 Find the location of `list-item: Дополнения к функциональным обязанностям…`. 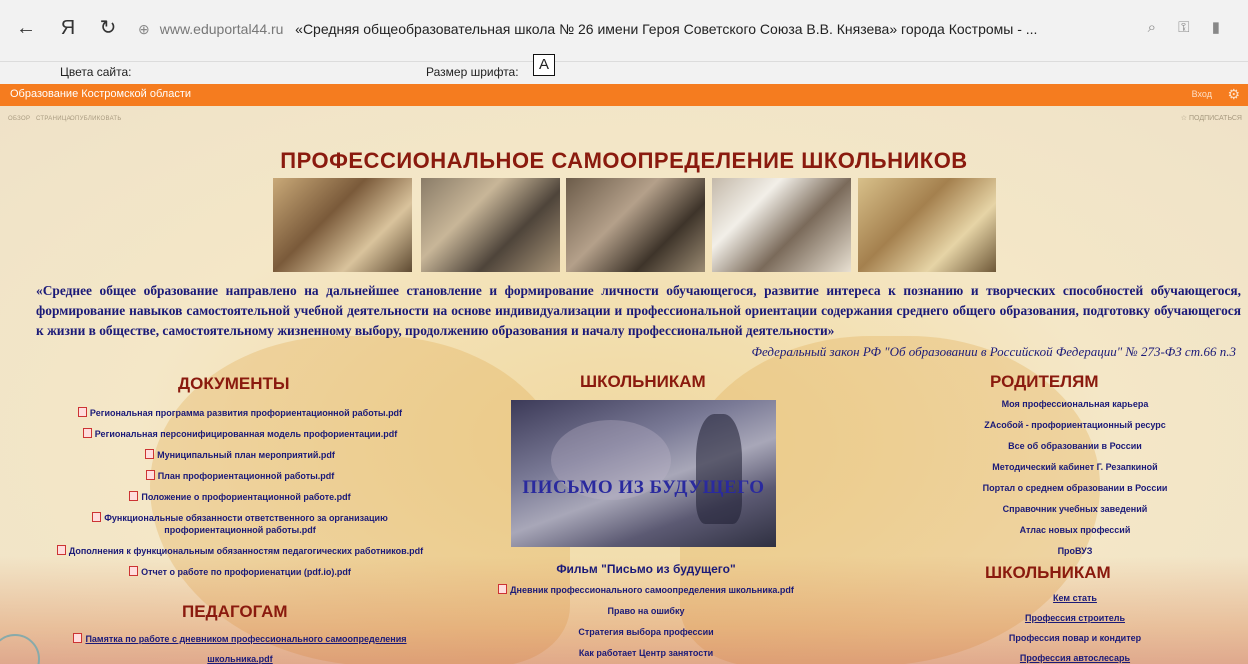

list-item: Дополнения к функциональным обязанностям… is located at coordinates (240, 551).